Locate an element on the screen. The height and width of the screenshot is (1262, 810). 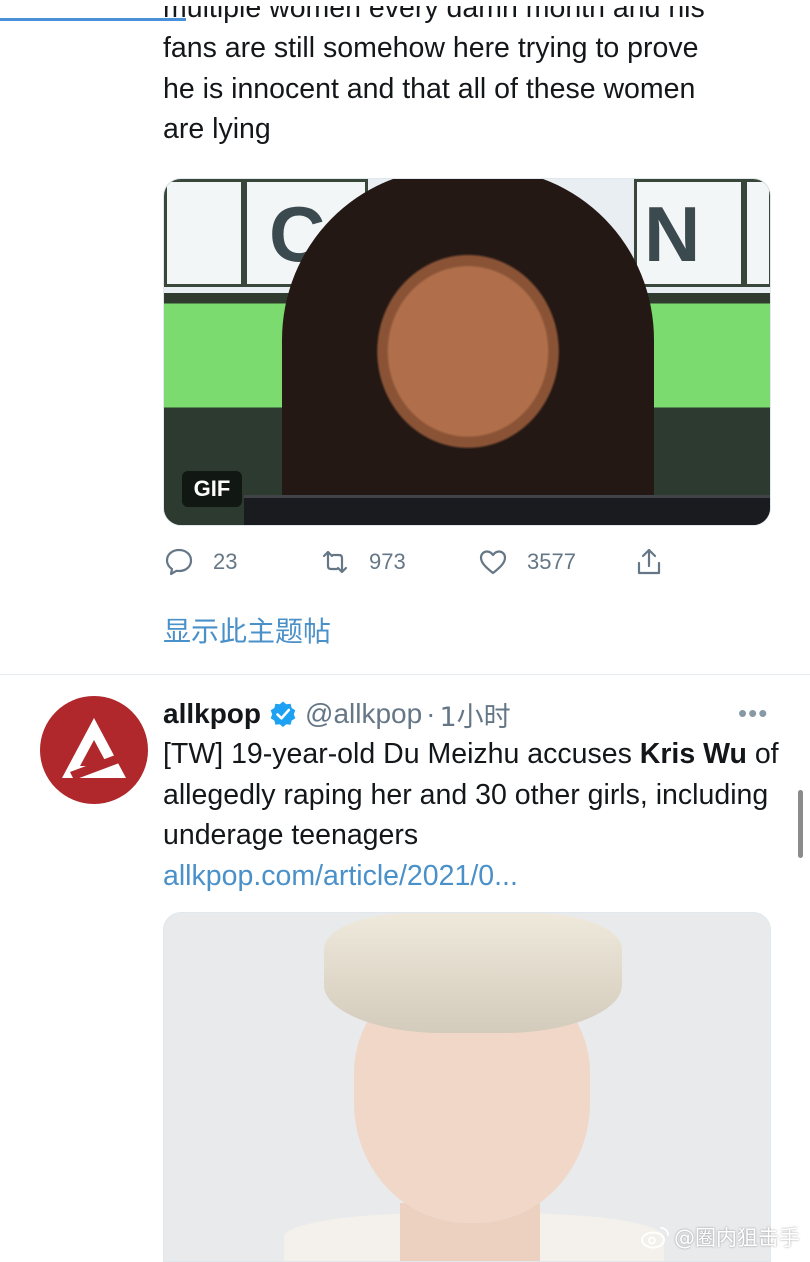
weibo-watermark: @圈内狙击手 is located at coordinates (720, 1237).